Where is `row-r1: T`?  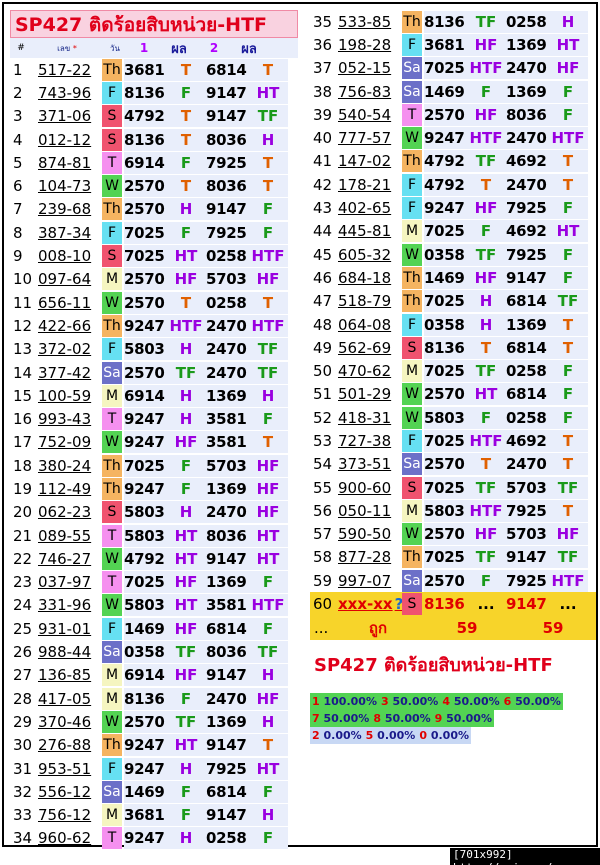 row-r1: T is located at coordinates (186, 186).